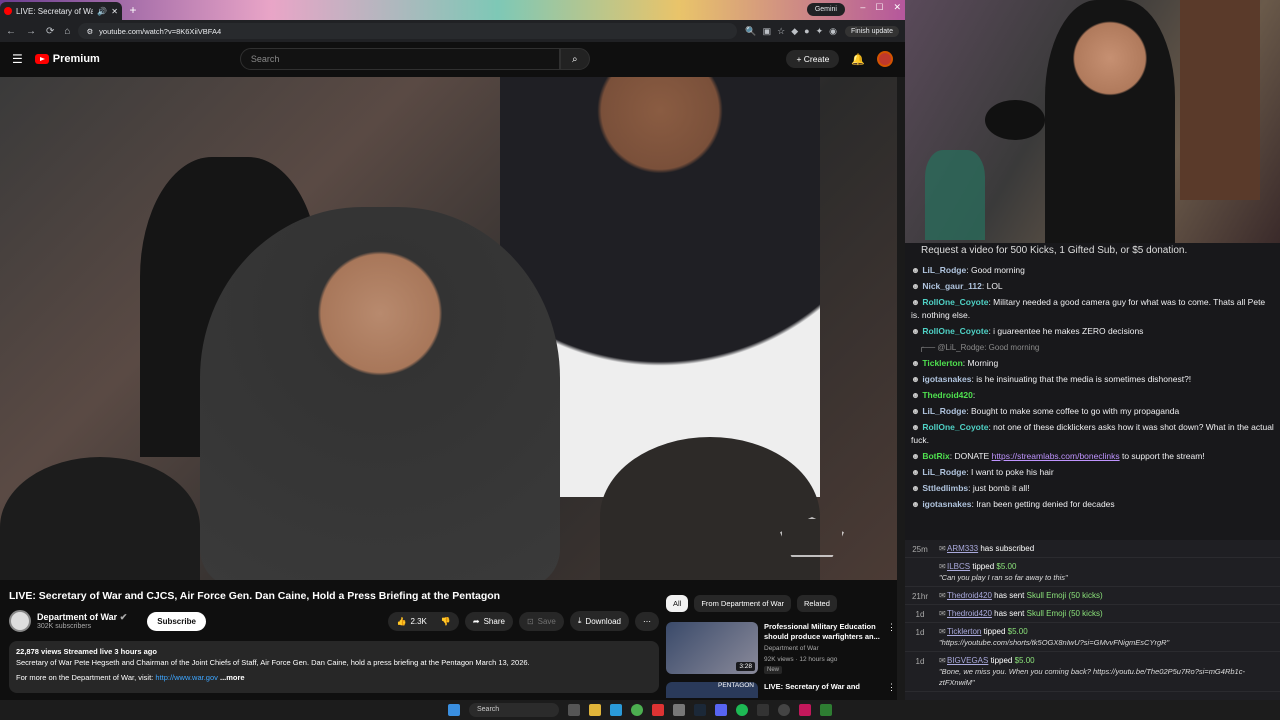  What do you see at coordinates (31, 31) in the screenshot?
I see `forward-icon: →` at bounding box center [31, 31].